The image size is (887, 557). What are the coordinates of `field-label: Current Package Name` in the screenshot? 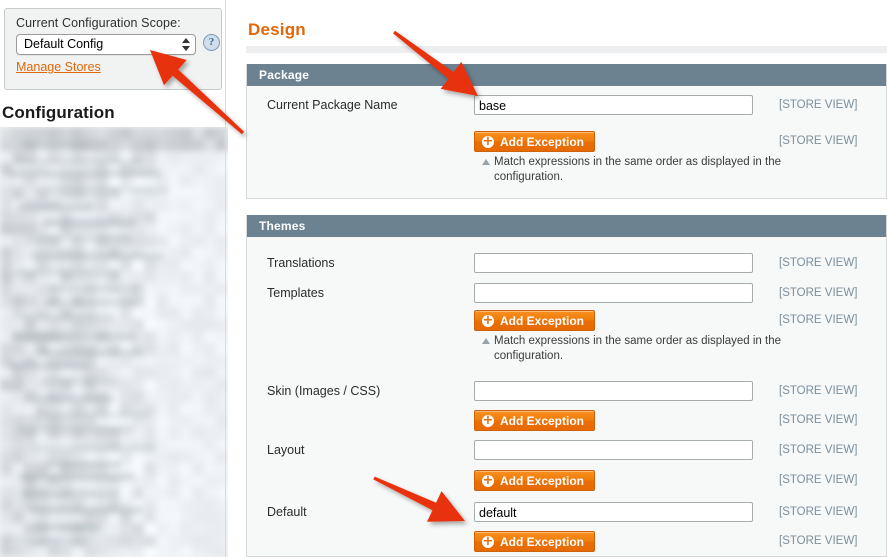 It's located at (332, 105).